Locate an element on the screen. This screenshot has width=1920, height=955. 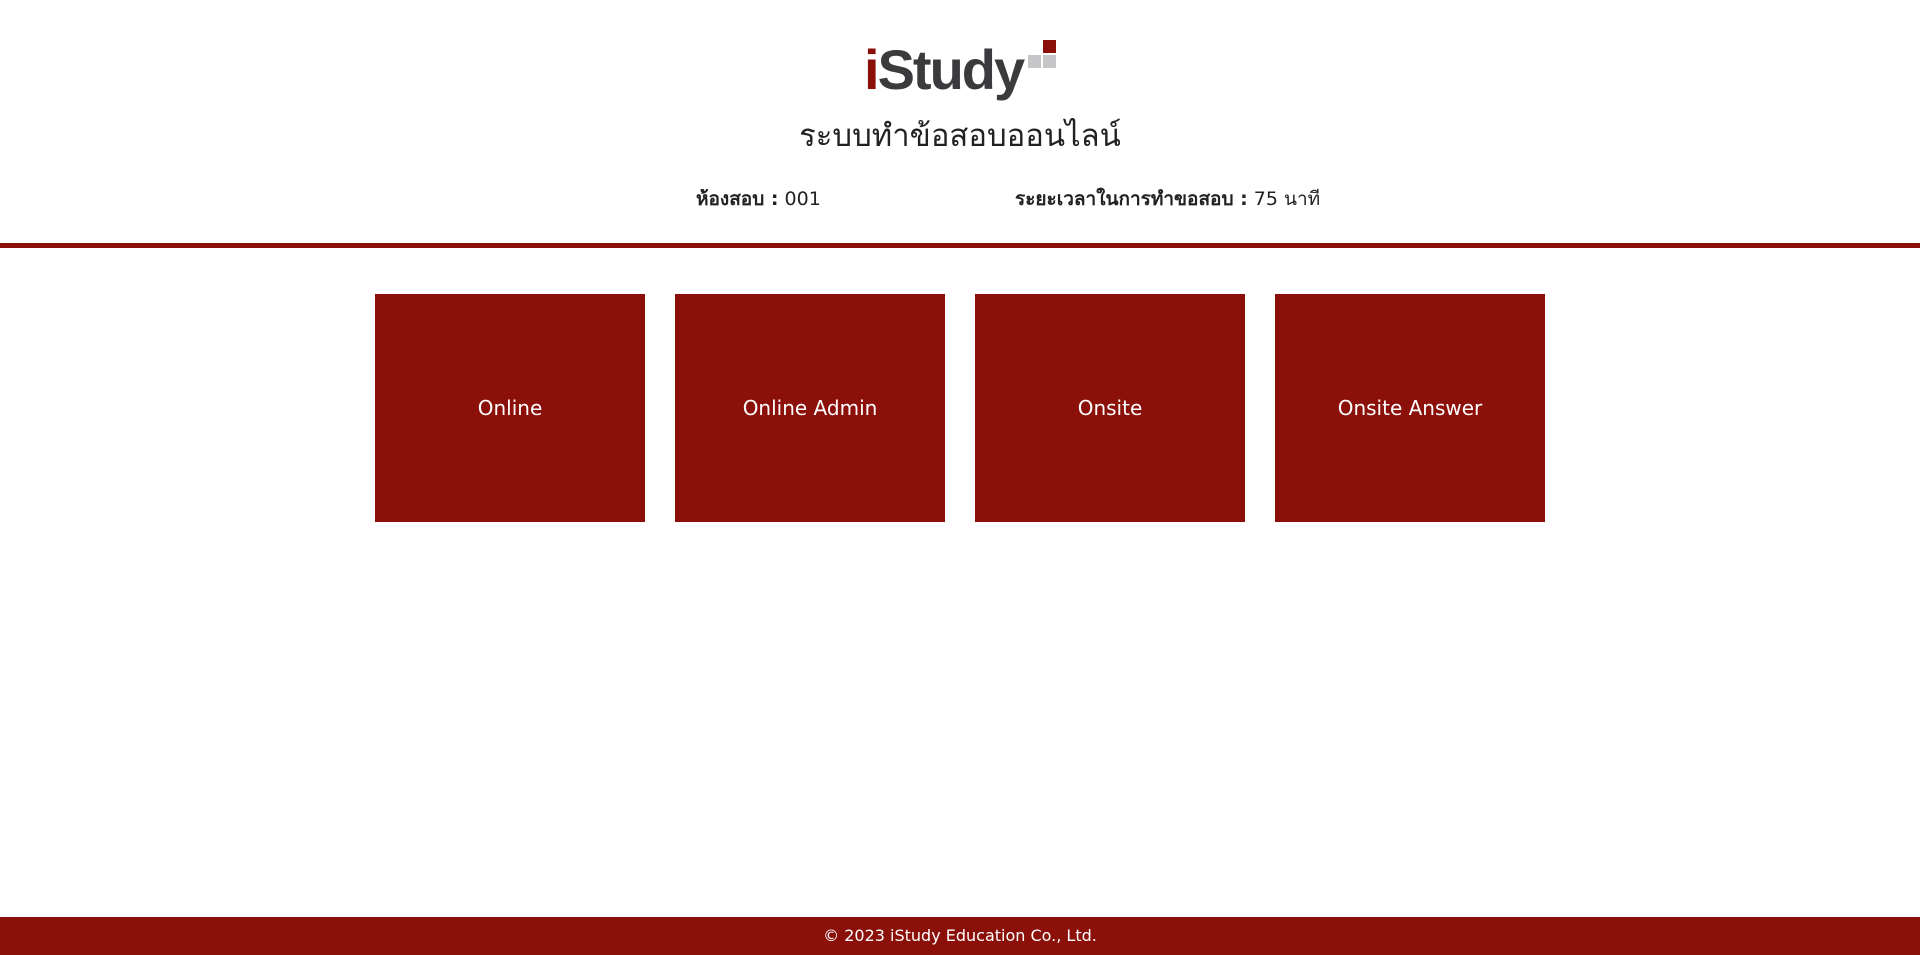
onsite-answer-button-label: Onsite Answer is located at coordinates (1410, 408).